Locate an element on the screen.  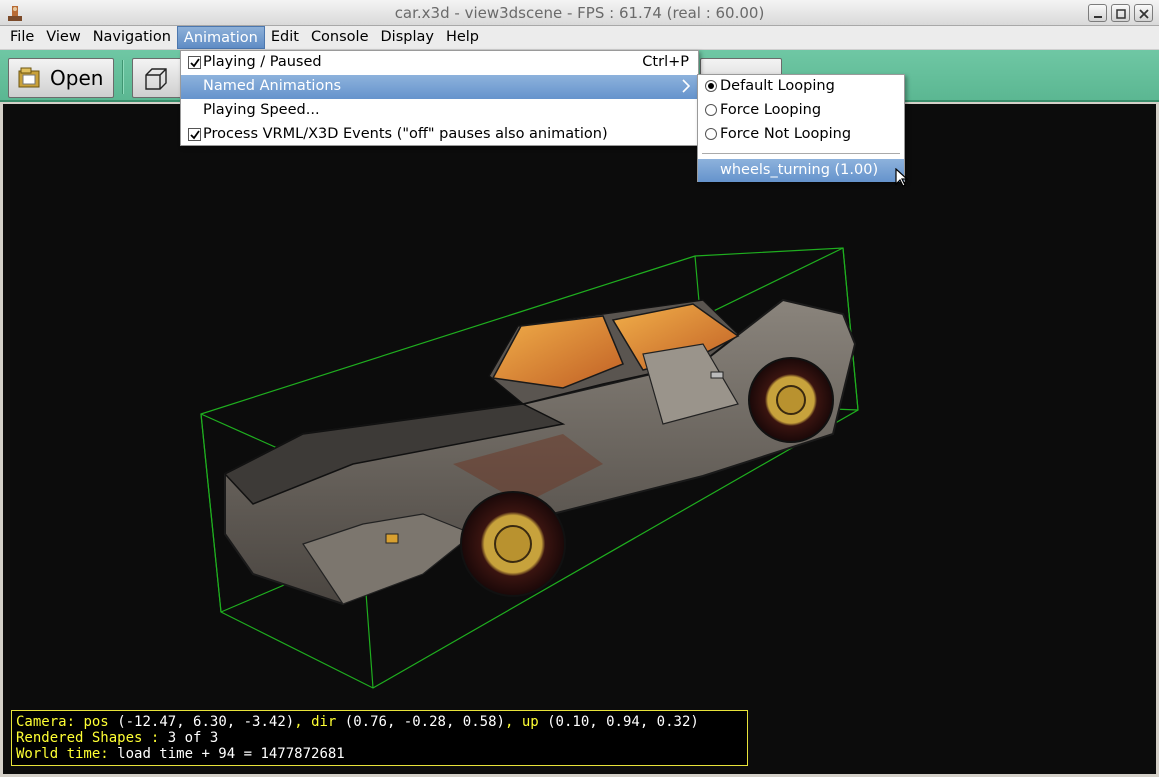
menu-item-label: Named Animations is located at coordinates (272, 86).